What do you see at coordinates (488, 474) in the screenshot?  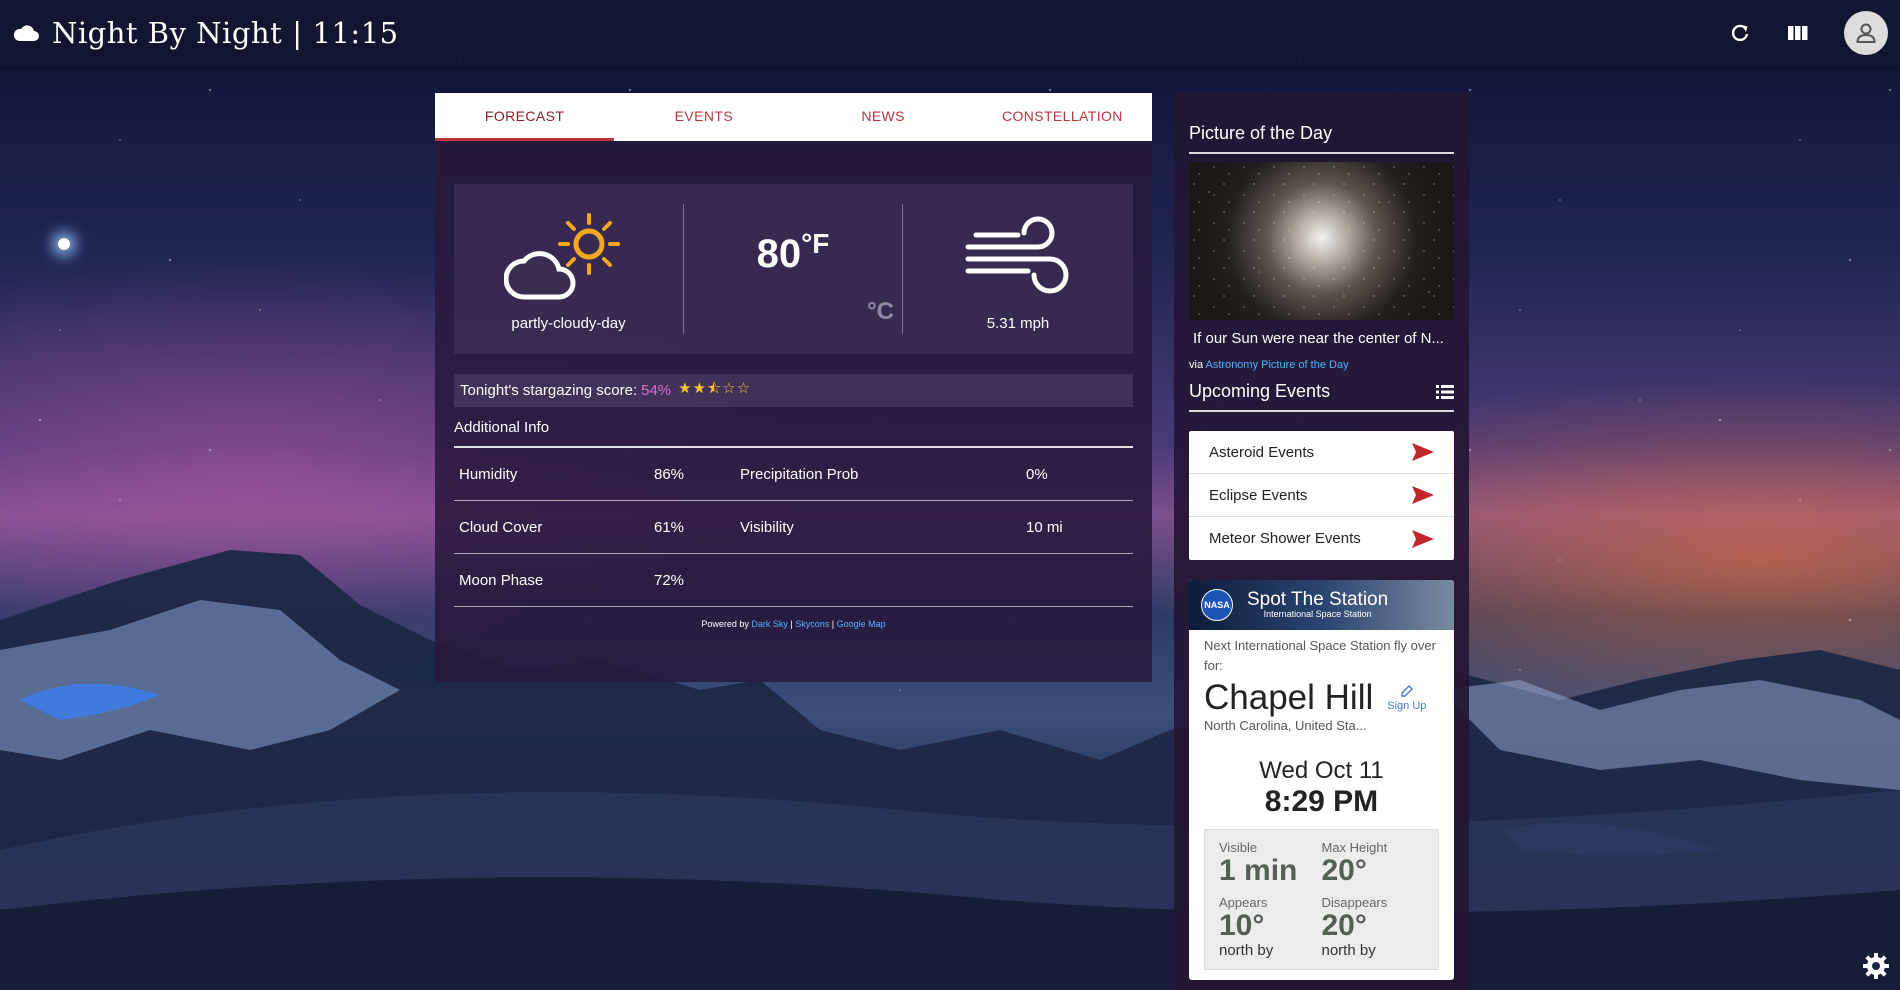 I see `info-key: Humidity` at bounding box center [488, 474].